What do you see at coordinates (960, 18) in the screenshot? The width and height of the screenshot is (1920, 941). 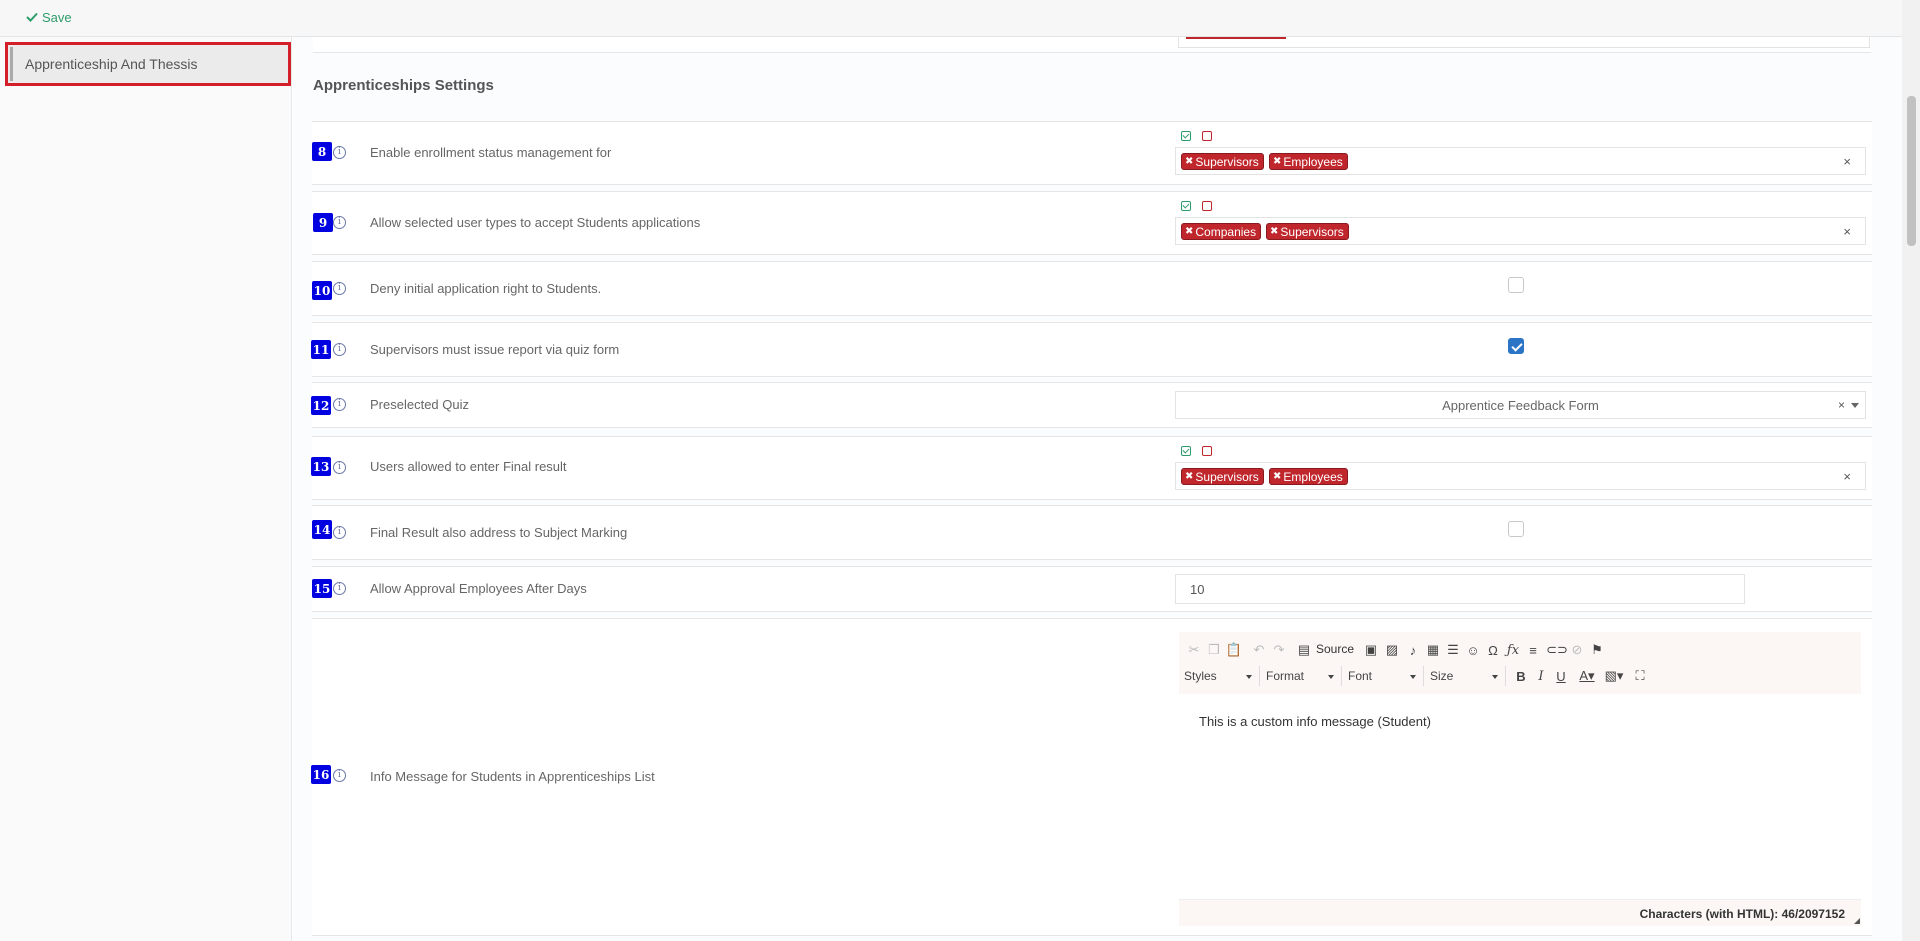 I see `top-bar: Save` at bounding box center [960, 18].